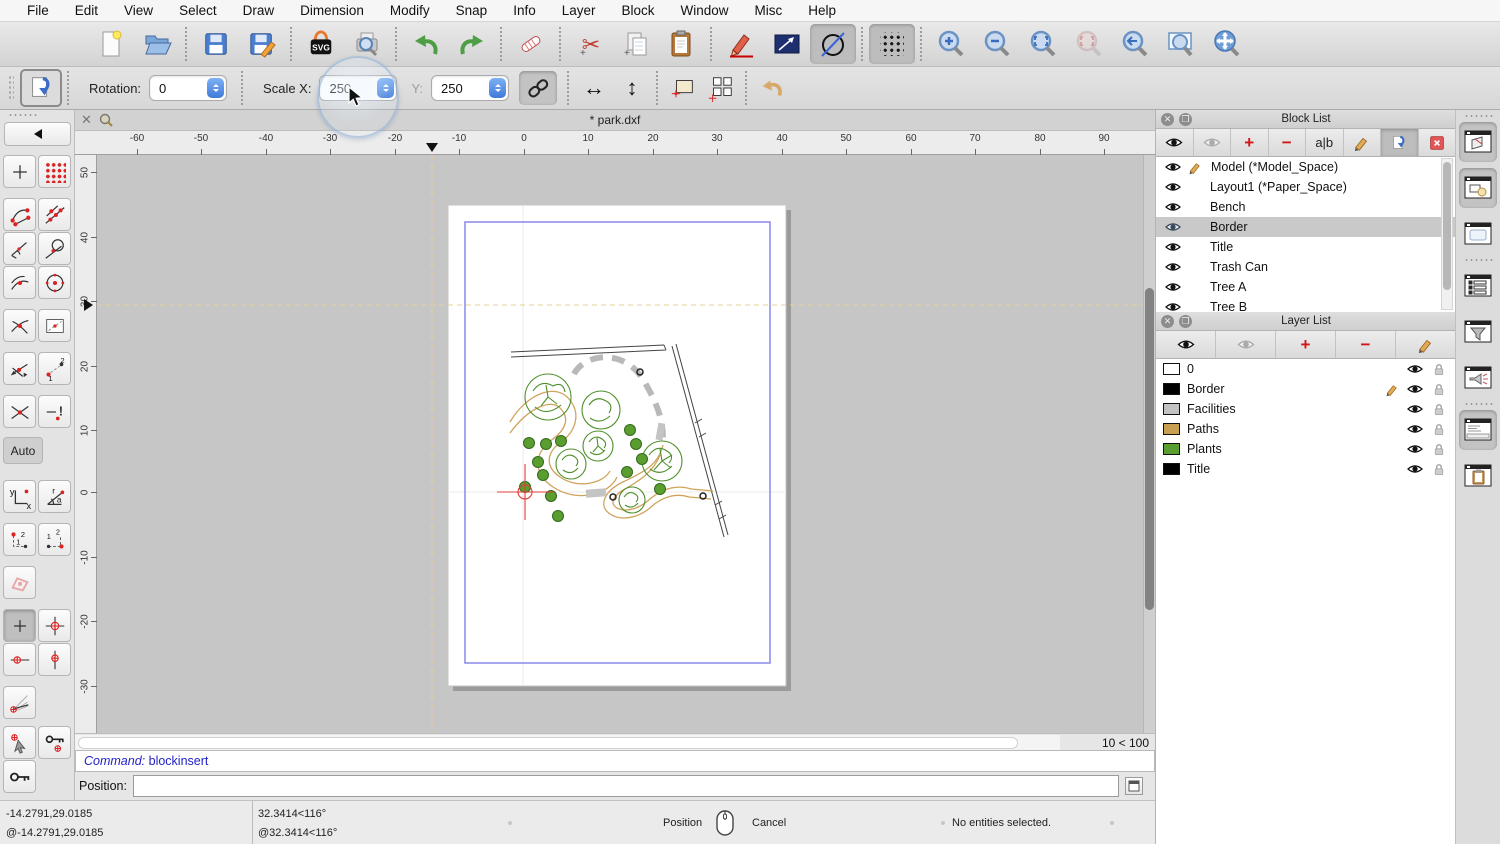 Image resolution: width=1500 pixels, height=844 pixels. Describe the element at coordinates (1306, 267) in the screenshot. I see `block-row-trash-can: Trash Can` at that location.